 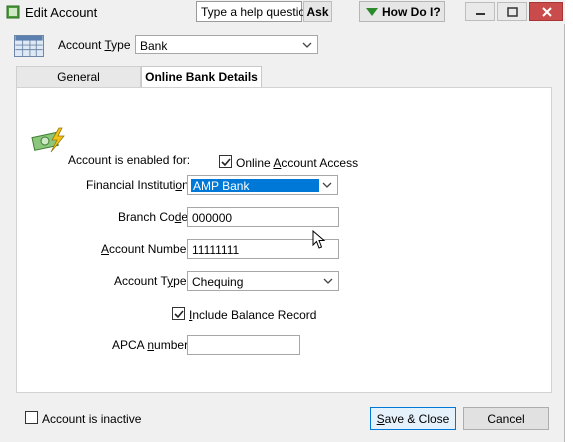 I want to click on online-access-checkbox, so click(x=225, y=161).